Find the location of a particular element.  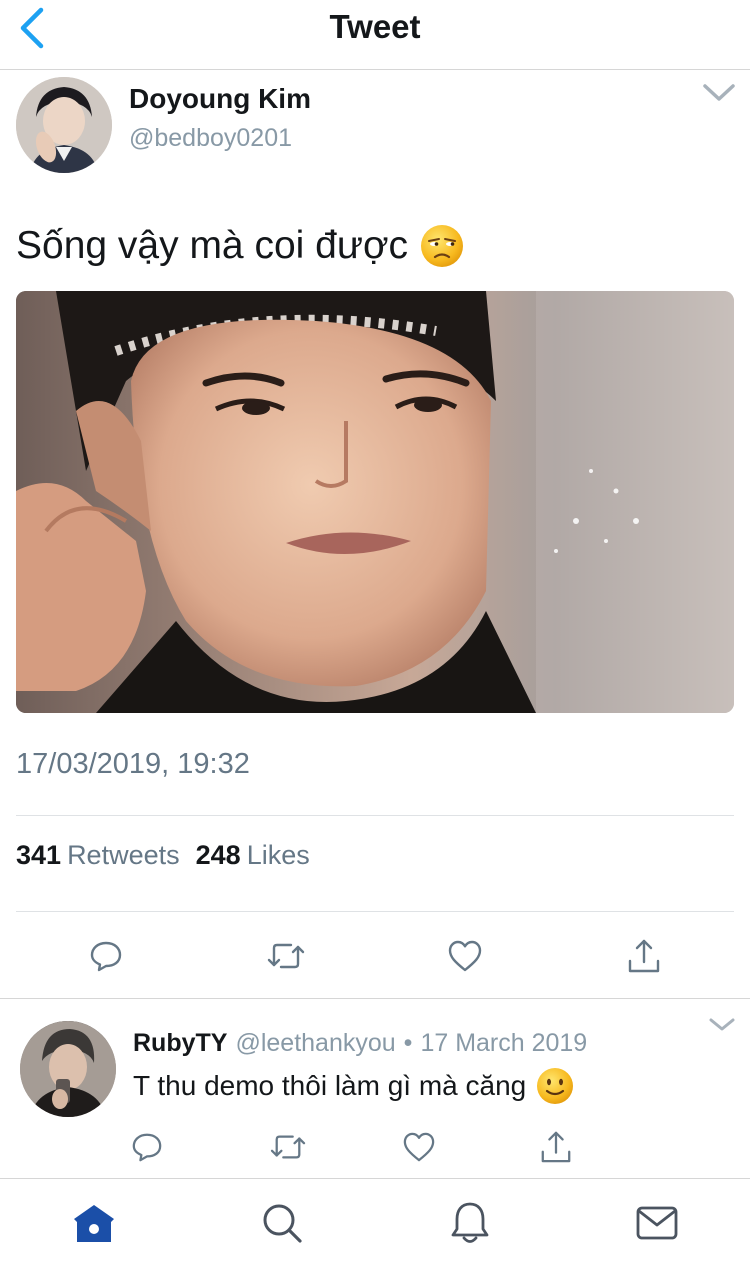

reply-share-button is located at coordinates (556, 1147).